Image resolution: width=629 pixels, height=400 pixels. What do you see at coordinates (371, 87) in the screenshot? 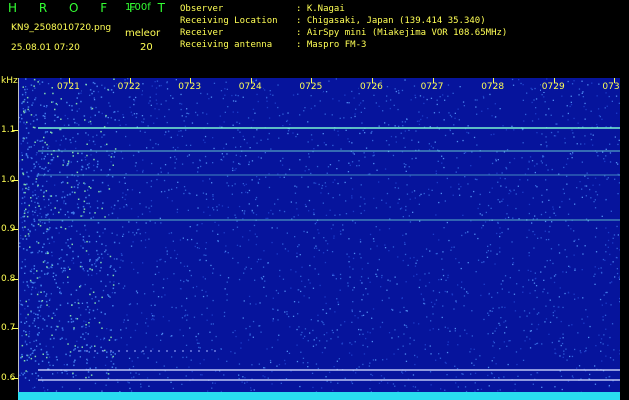
I see `x-tick-label: 0726` at bounding box center [371, 87].